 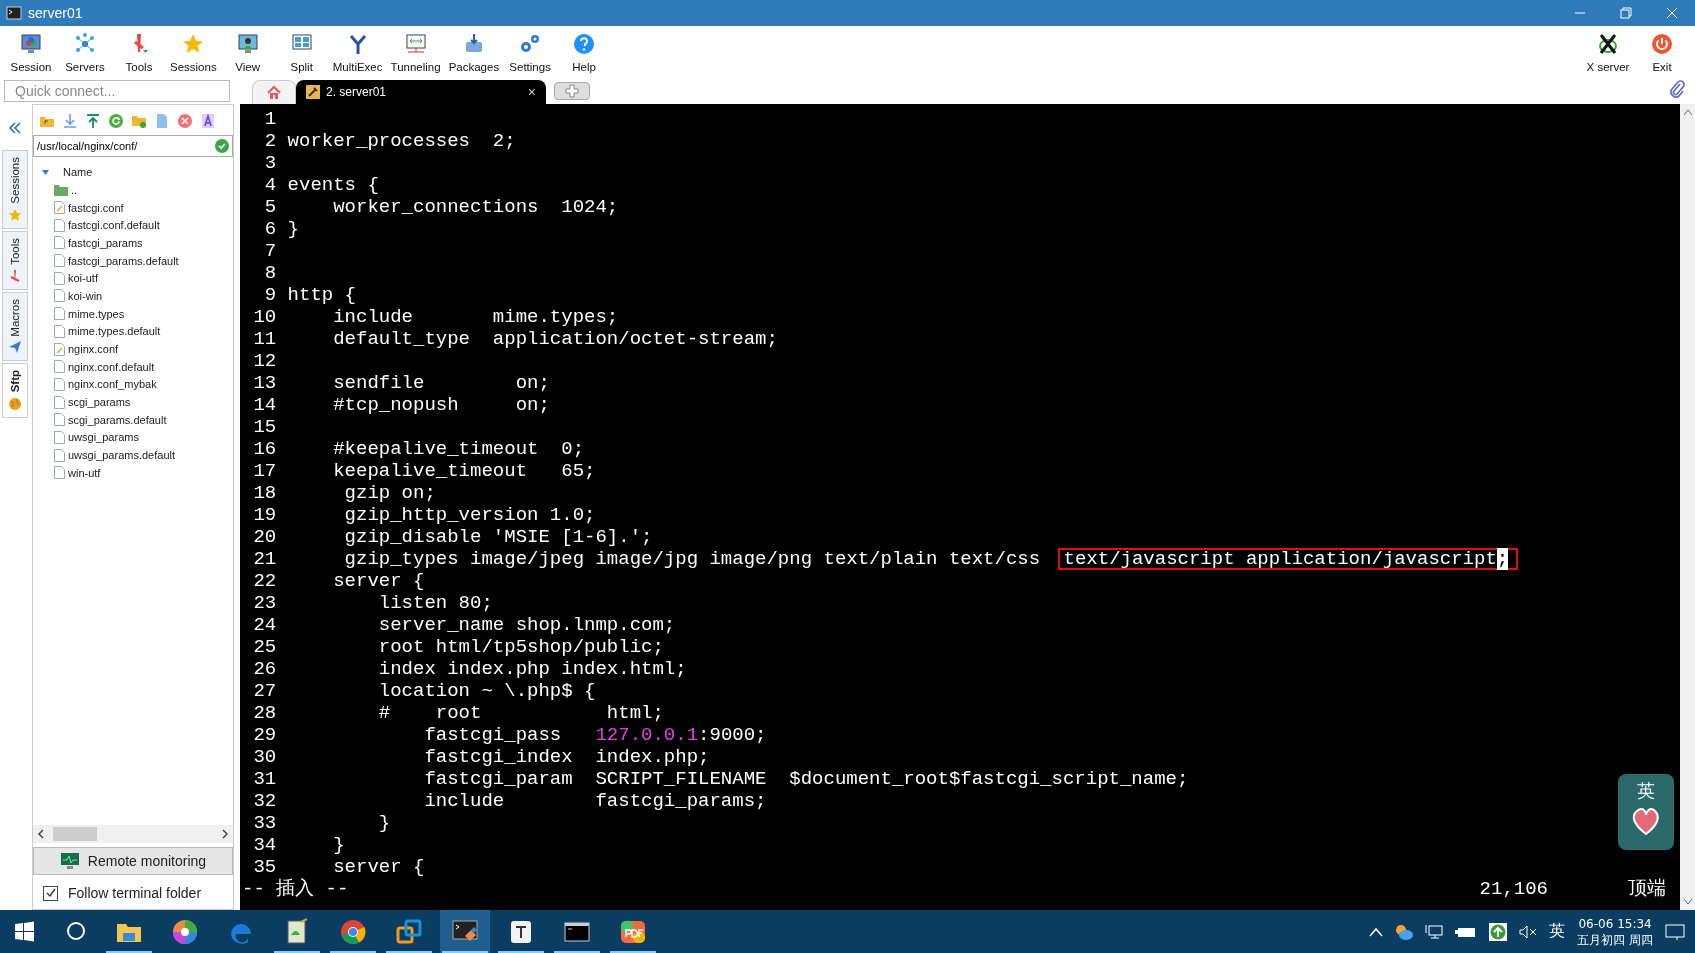 What do you see at coordinates (105, 242) in the screenshot?
I see `file-name: fastcgi_params` at bounding box center [105, 242].